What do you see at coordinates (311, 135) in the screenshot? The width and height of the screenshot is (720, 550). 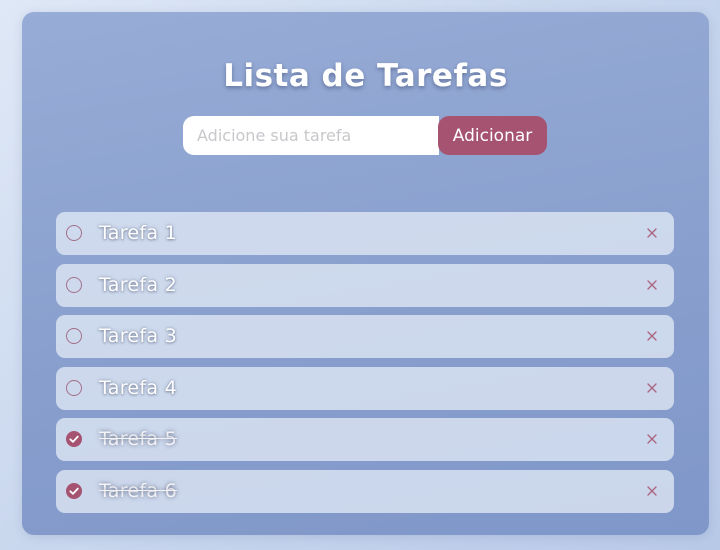 I see `task-input` at bounding box center [311, 135].